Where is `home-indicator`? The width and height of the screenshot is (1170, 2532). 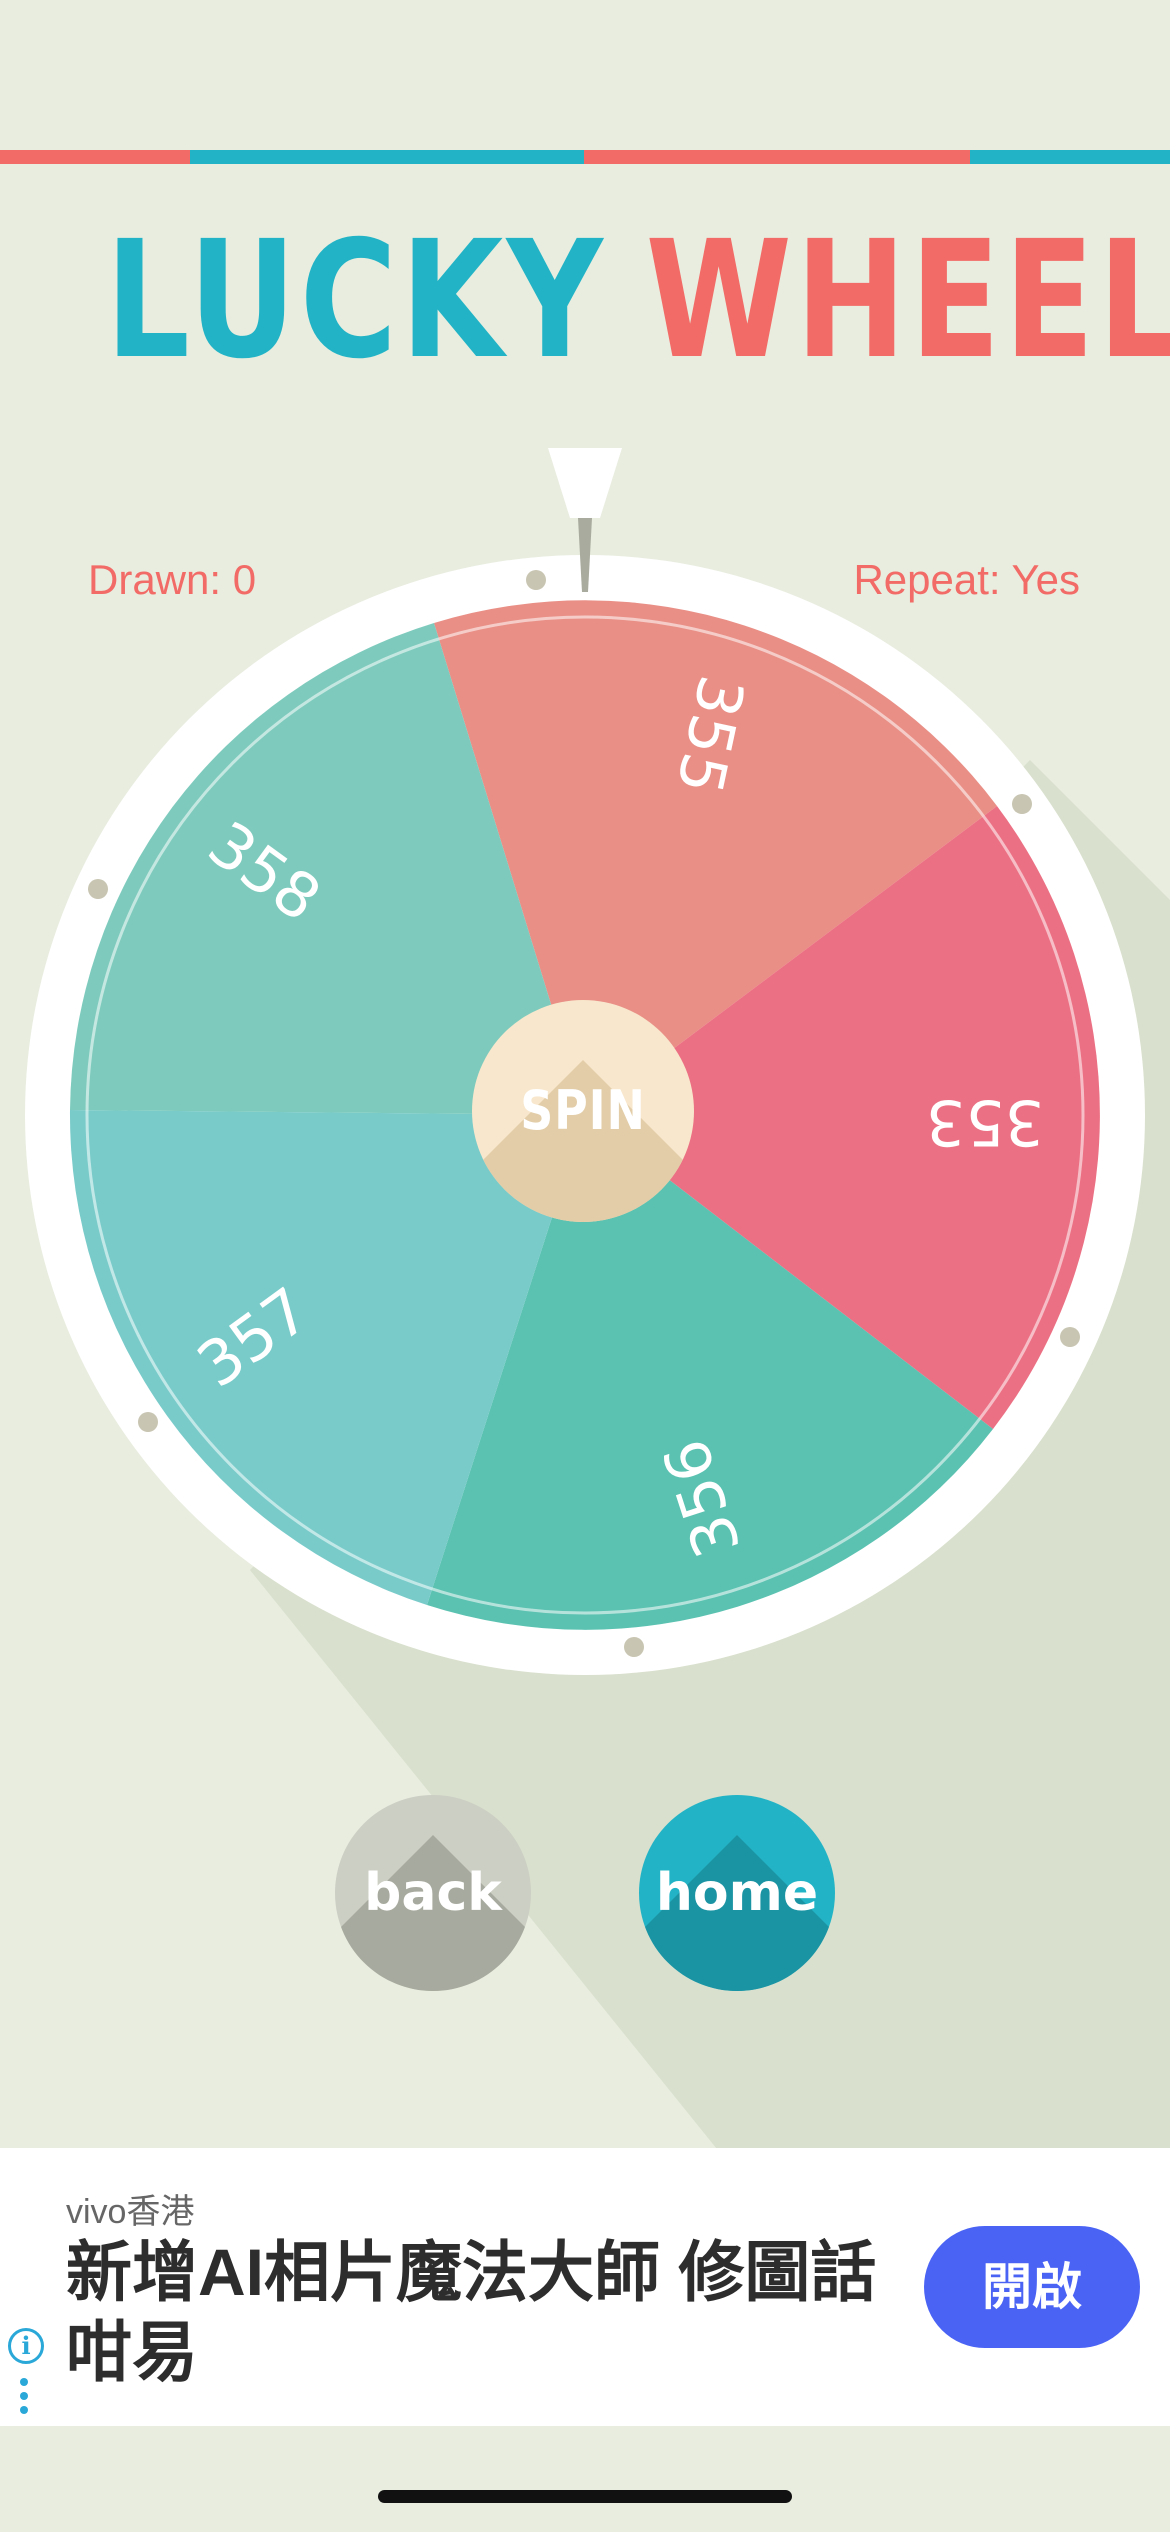 home-indicator is located at coordinates (585, 2496).